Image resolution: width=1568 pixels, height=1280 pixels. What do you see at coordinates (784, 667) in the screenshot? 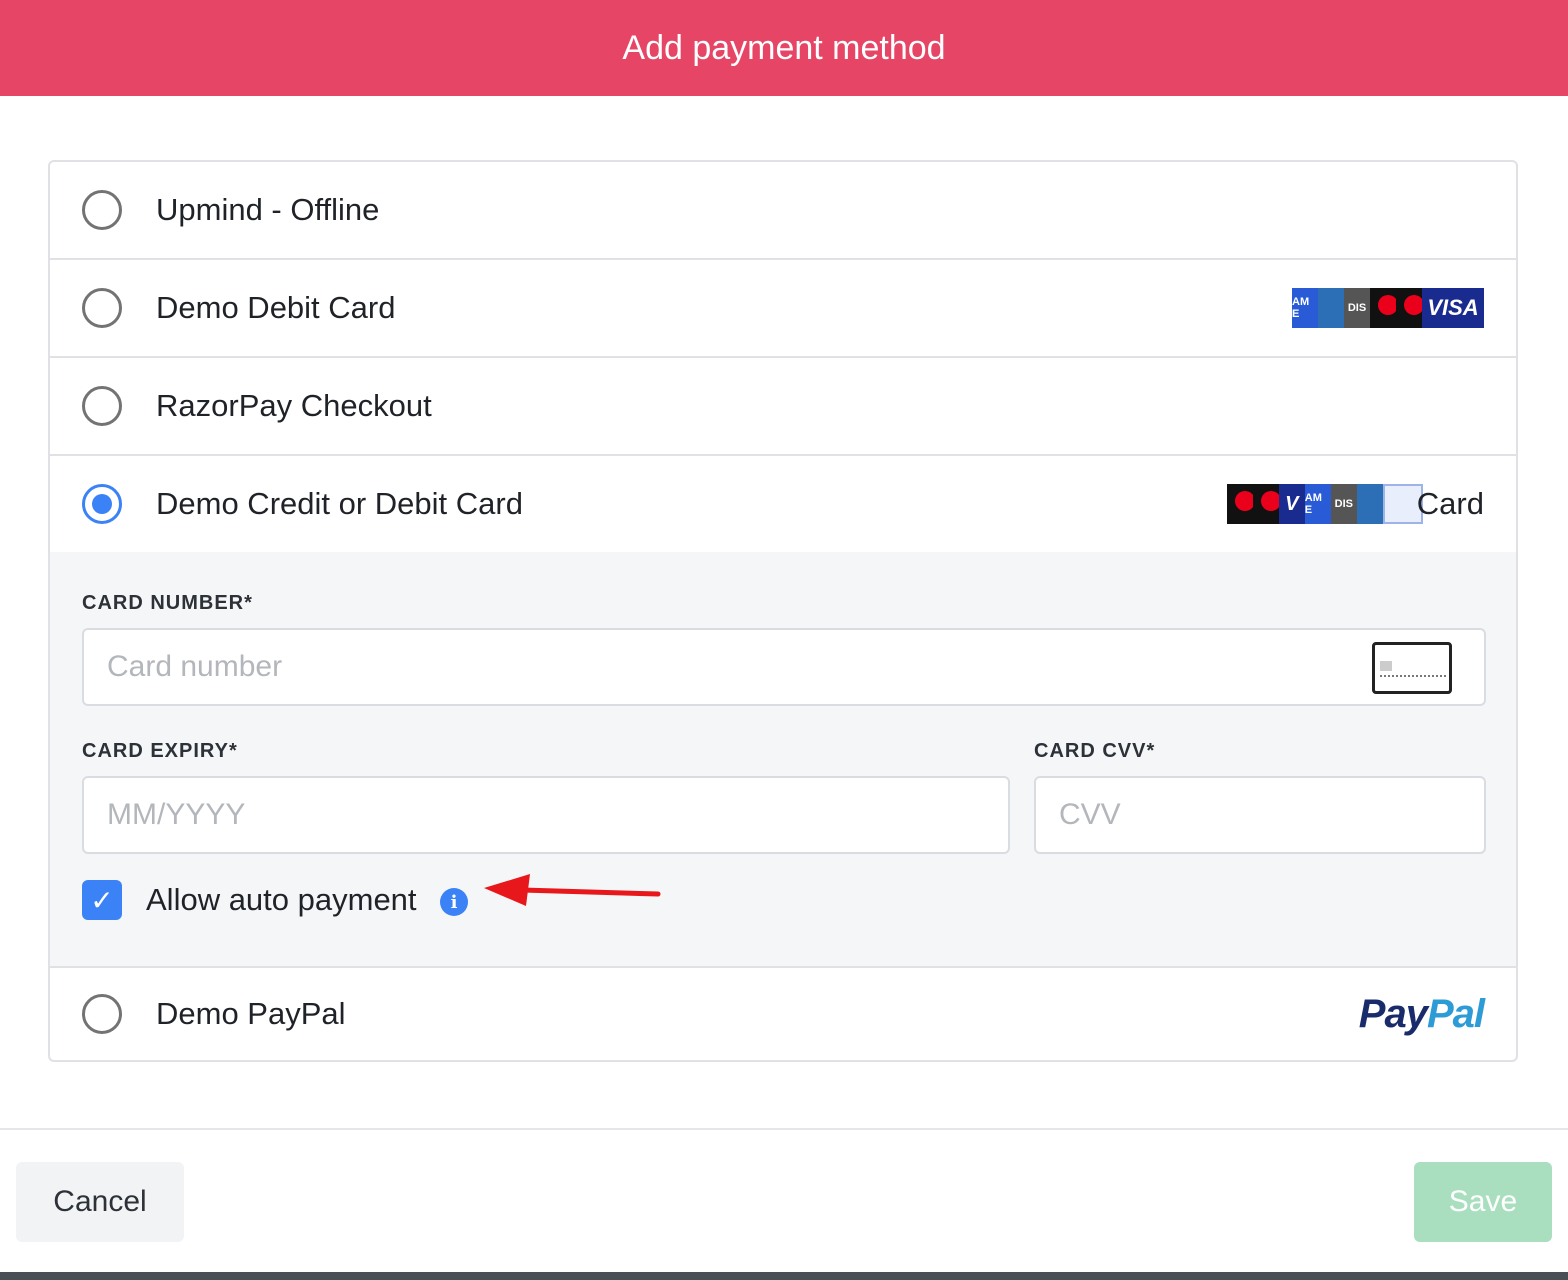
I see `card-number-input: Card number` at bounding box center [784, 667].